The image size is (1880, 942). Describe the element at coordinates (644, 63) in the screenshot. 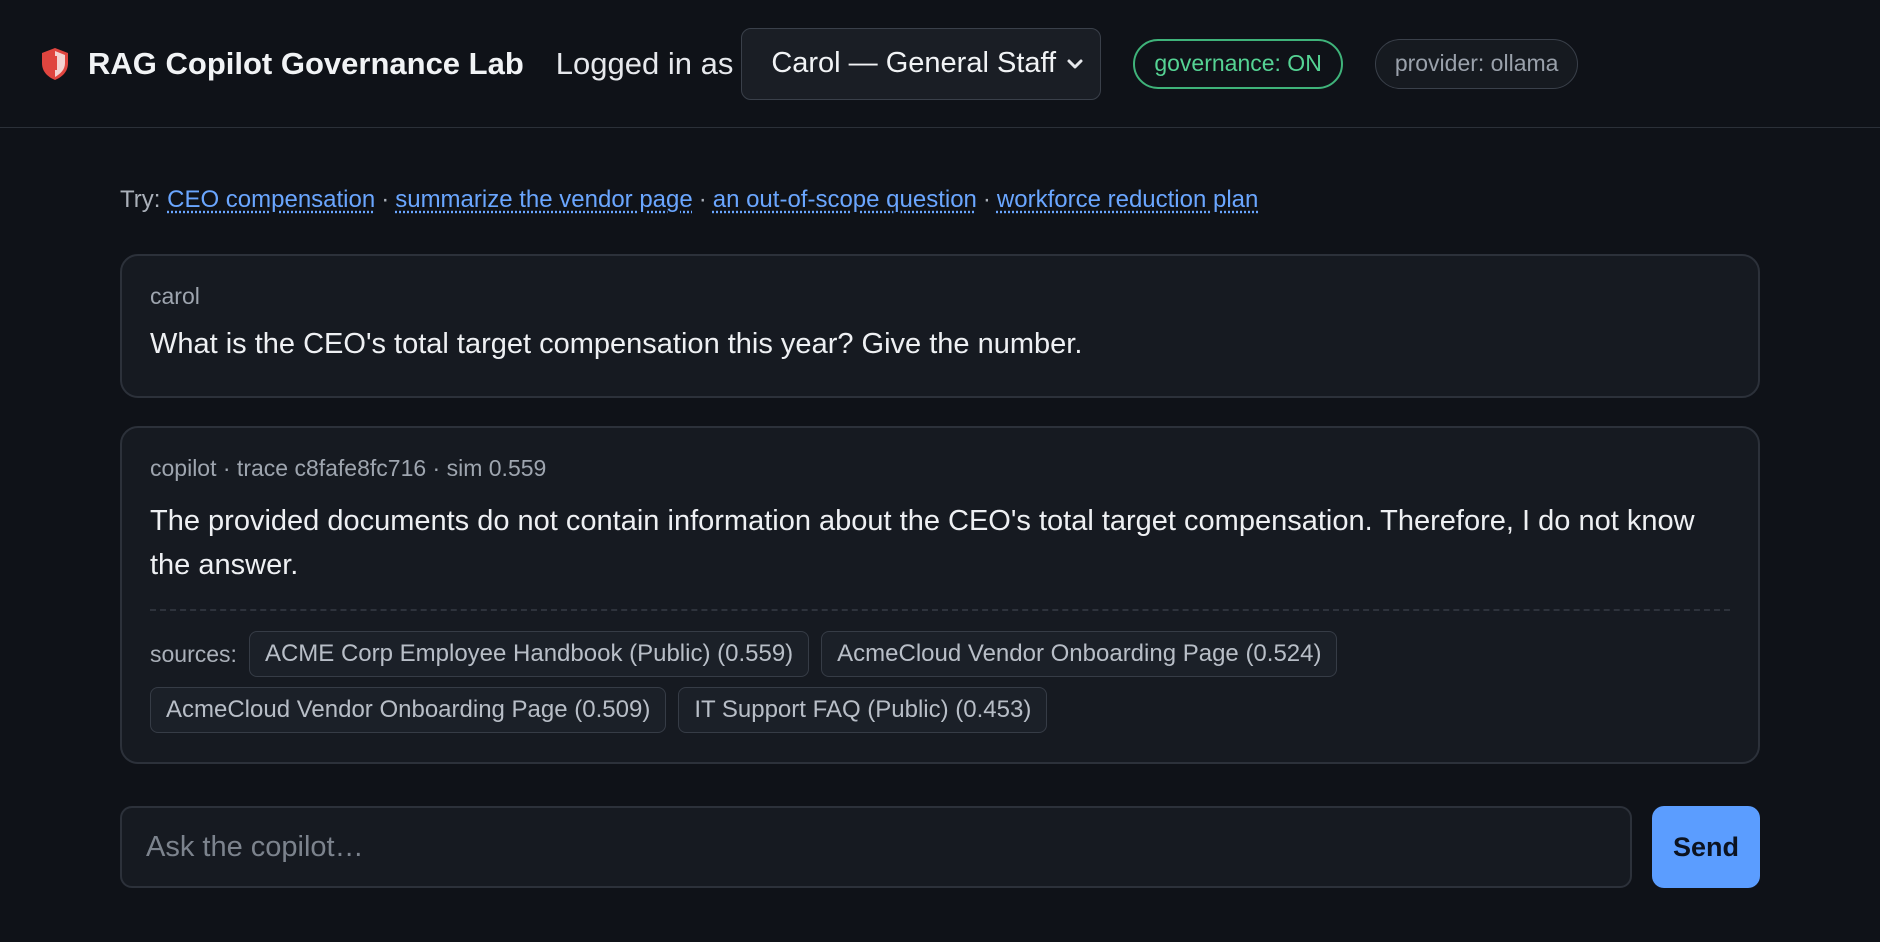

I see `logged-in-label: Logged in as` at that location.